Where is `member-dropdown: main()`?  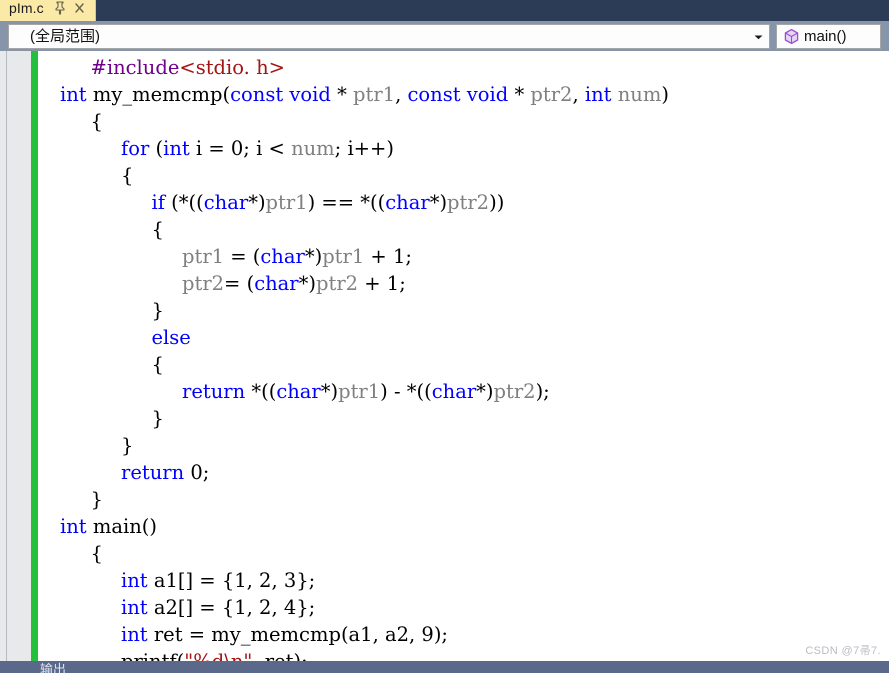 member-dropdown: main() is located at coordinates (828, 36).